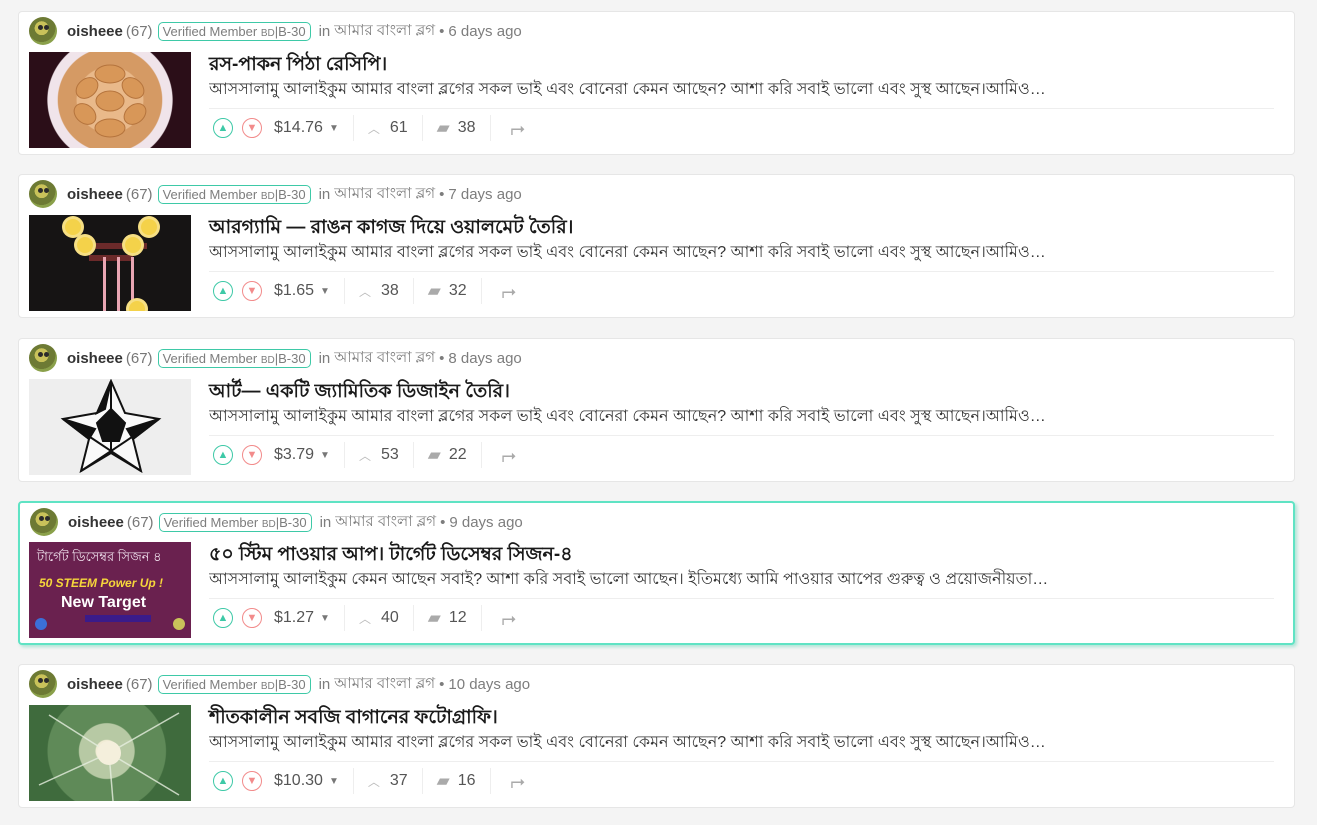  I want to click on comment-count-value: 38, so click(466, 127).